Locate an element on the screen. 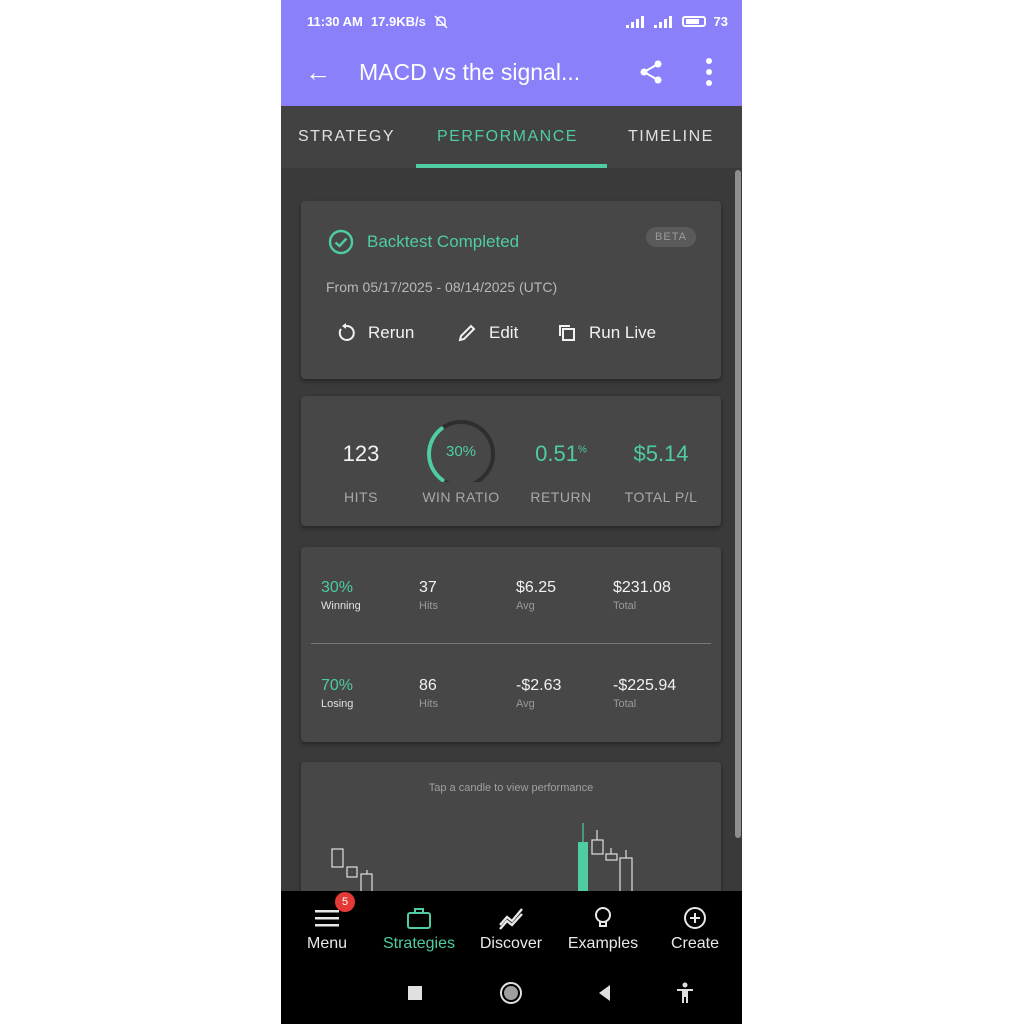 This screenshot has height=1024, width=1024. plus-circle-icon is located at coordinates (695, 918).